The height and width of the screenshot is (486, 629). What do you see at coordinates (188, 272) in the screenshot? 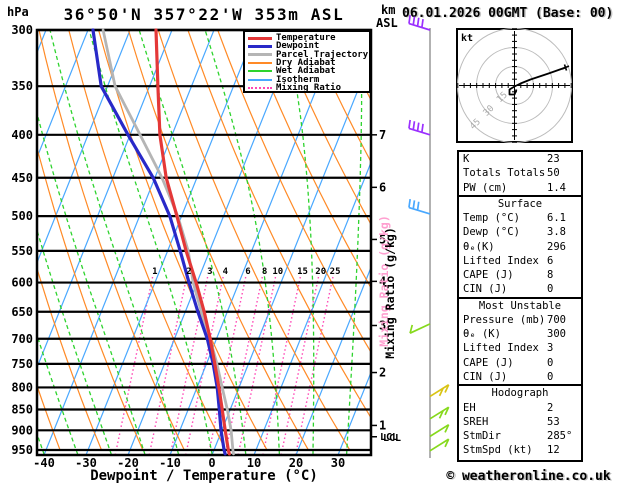
I see `mixing-ratio-value-label: 2` at bounding box center [188, 272].